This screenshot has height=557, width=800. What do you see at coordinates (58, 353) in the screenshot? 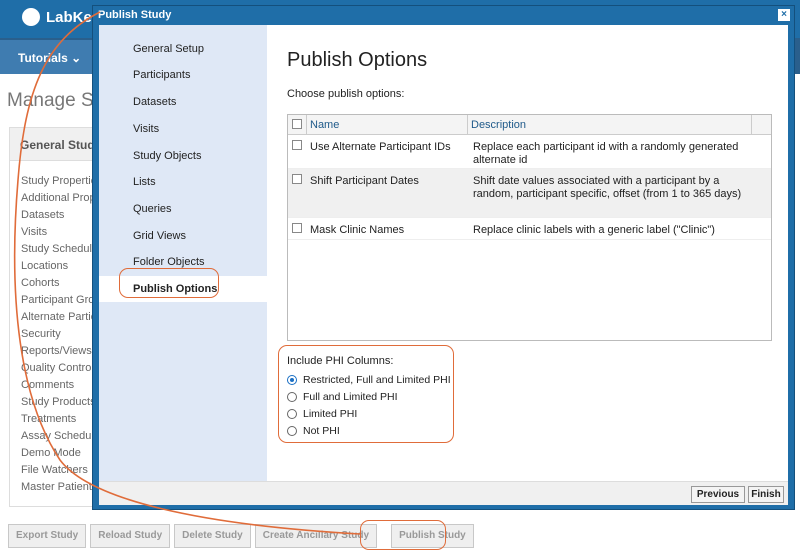
I see `settings-link: Reports/Views` at bounding box center [58, 353].